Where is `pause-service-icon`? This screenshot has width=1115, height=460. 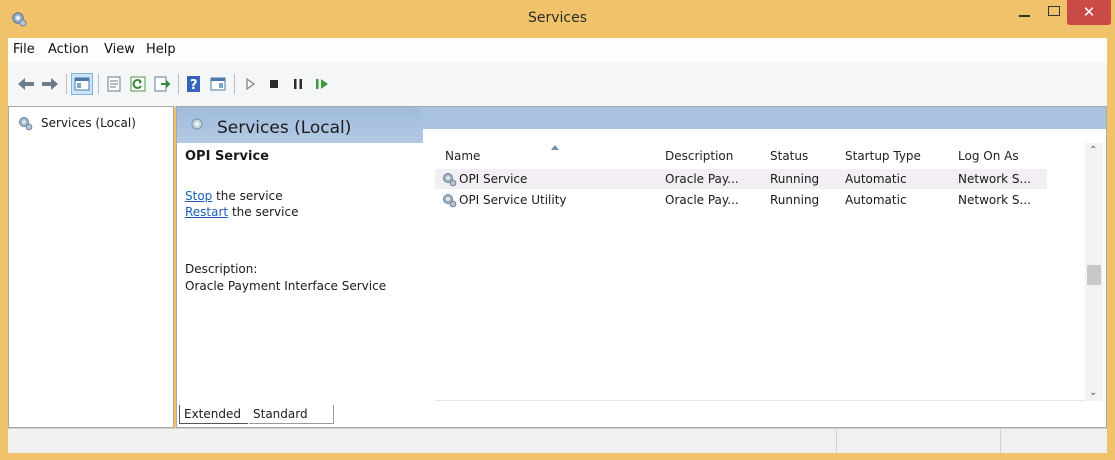
pause-service-icon is located at coordinates (298, 84).